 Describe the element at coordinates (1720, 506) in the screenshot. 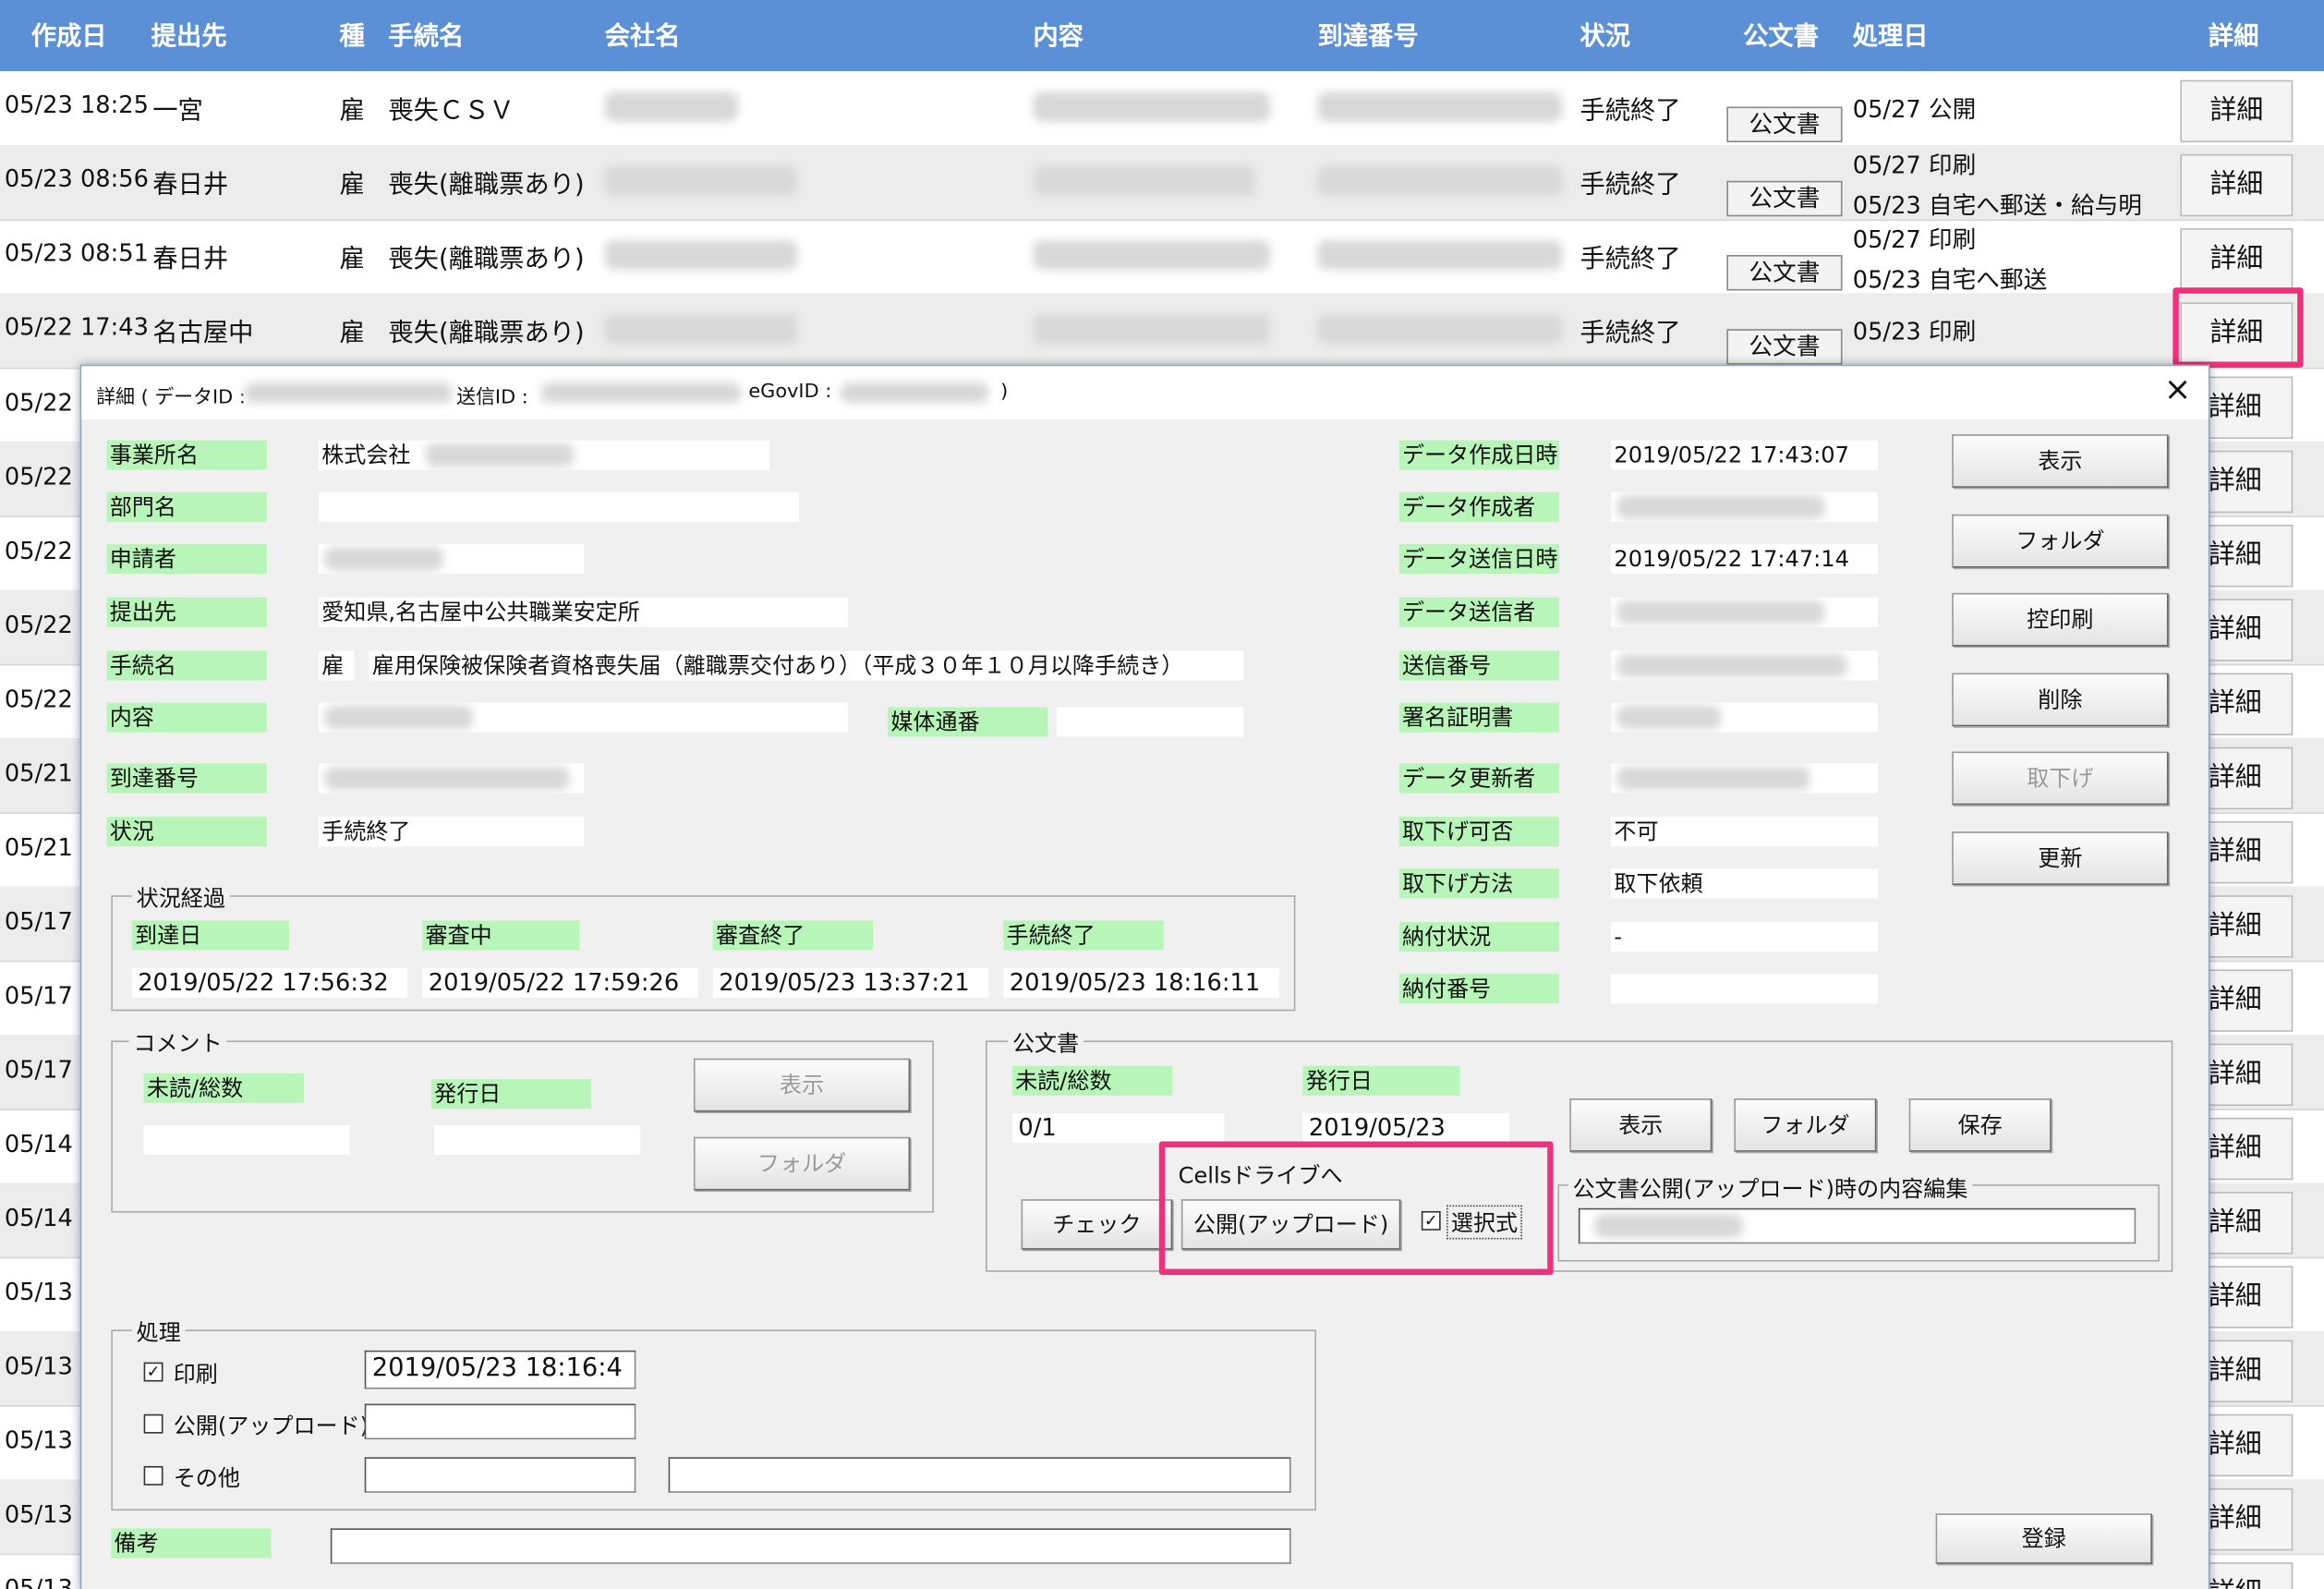

I see `creator-redacted` at that location.